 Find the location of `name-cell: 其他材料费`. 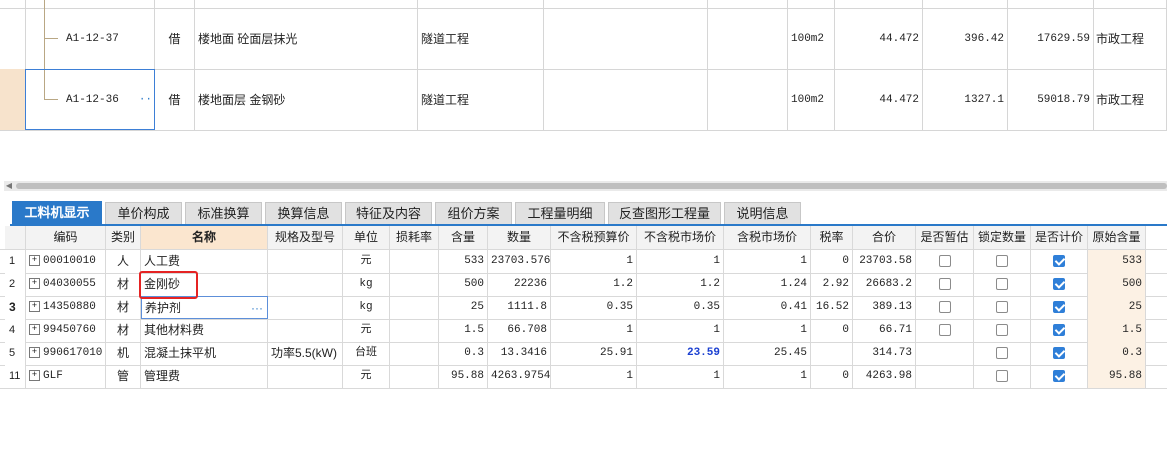

name-cell: 其他材料费 is located at coordinates (204, 330).